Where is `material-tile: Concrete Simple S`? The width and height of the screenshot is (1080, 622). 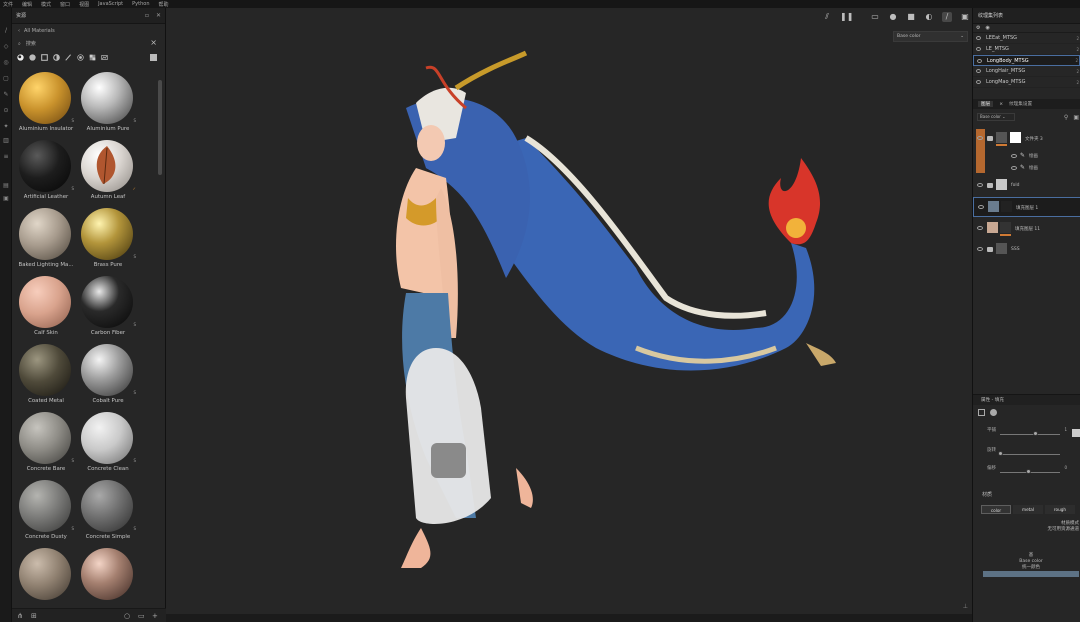
material-tile: Concrete Simple S is located at coordinates (108, 513).